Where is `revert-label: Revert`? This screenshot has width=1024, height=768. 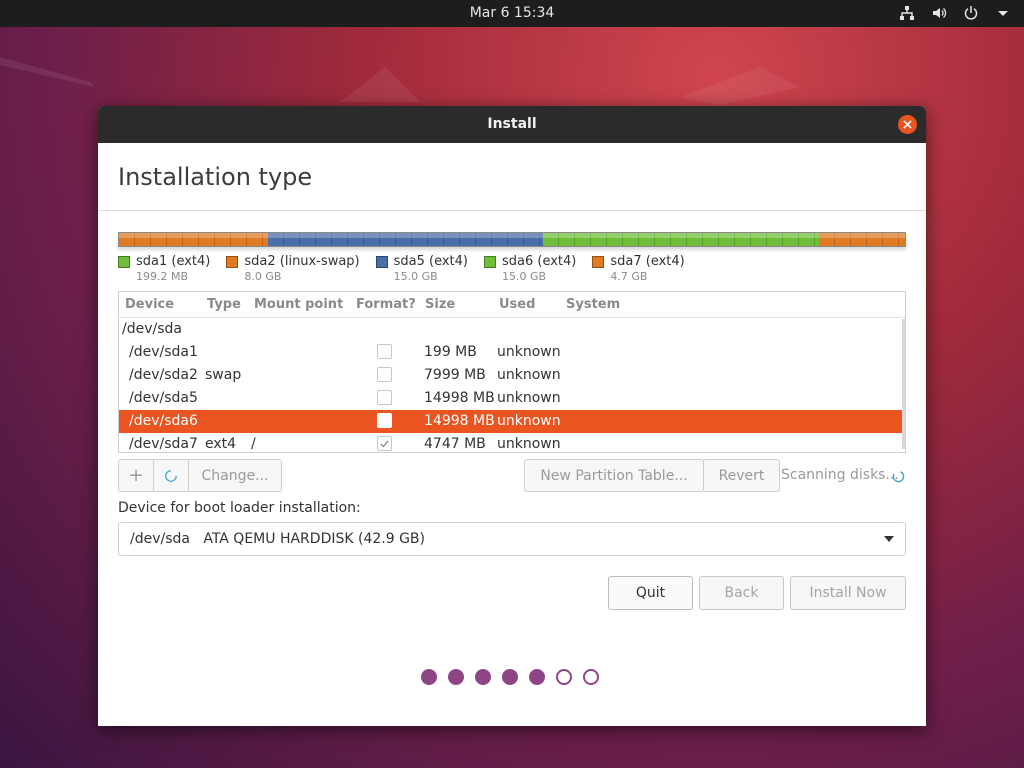 revert-label: Revert is located at coordinates (741, 475).